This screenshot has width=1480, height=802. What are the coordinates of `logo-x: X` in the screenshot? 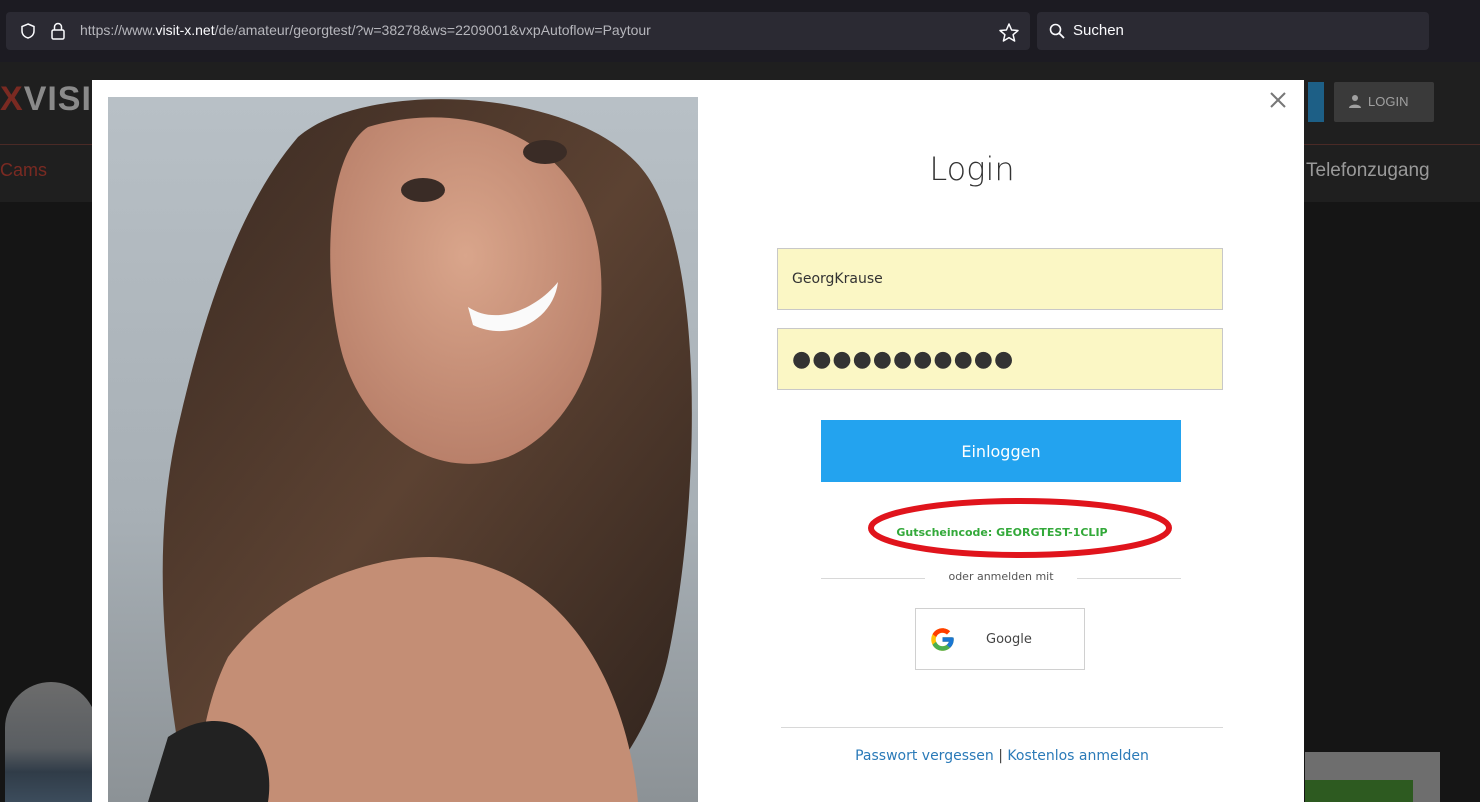 It's located at (12, 99).